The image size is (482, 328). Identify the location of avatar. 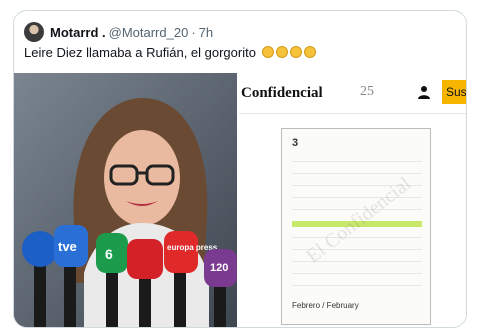
(34, 32).